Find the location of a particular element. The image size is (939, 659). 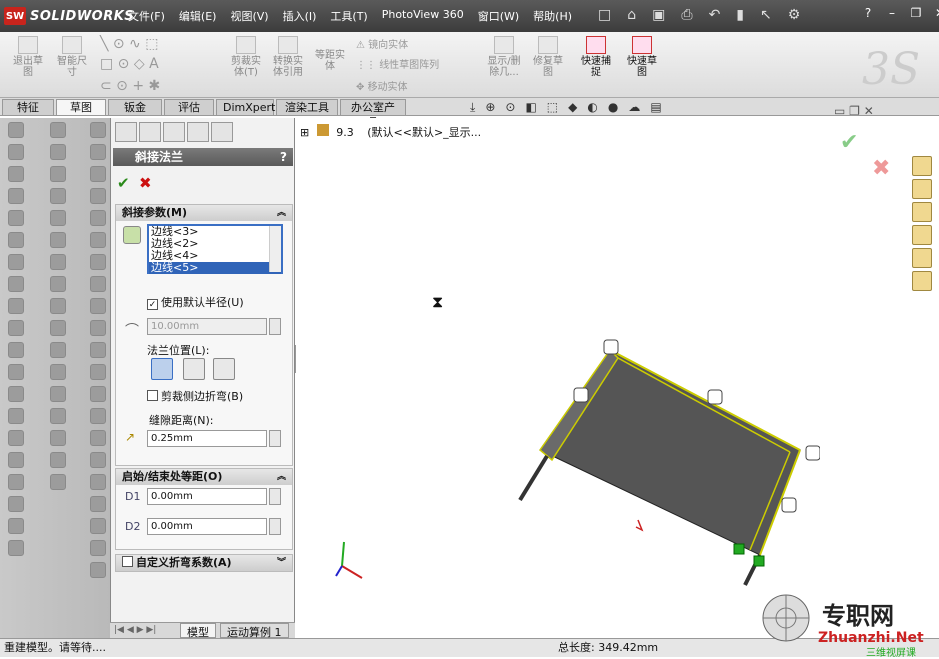

feature-manager-tab is located at coordinates (126, 132).